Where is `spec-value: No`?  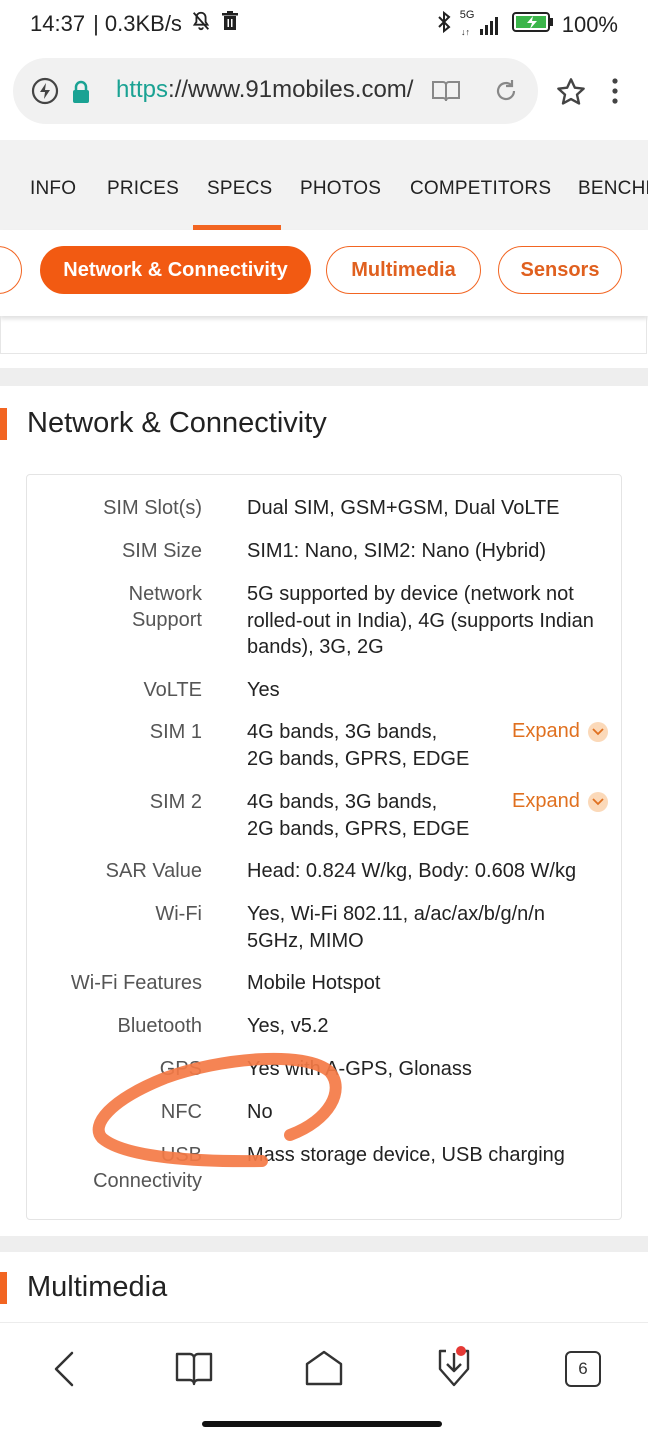 spec-value: No is located at coordinates (260, 1112).